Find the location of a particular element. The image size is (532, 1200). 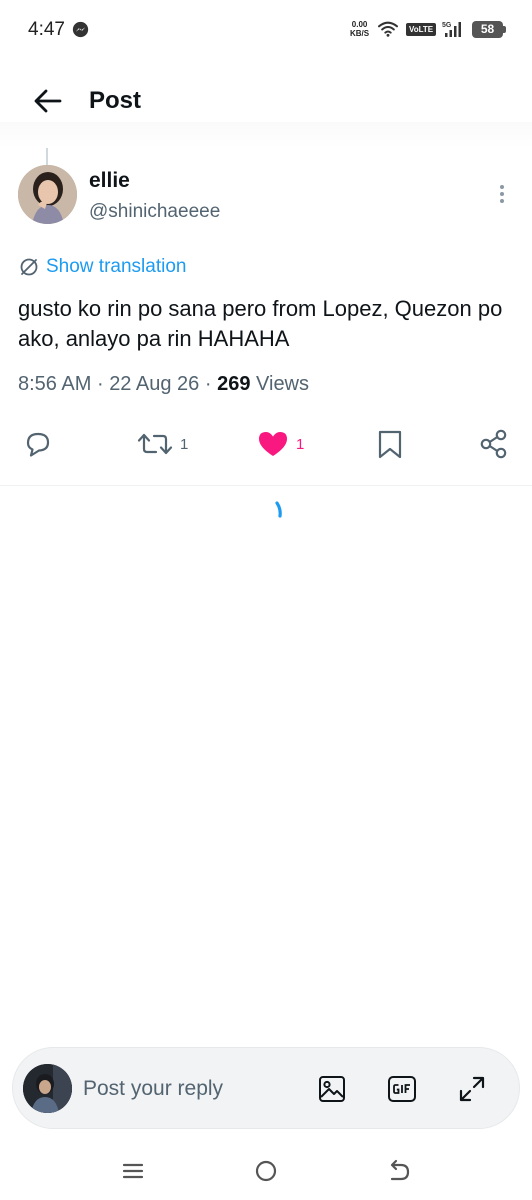

share-icon is located at coordinates (493, 444).